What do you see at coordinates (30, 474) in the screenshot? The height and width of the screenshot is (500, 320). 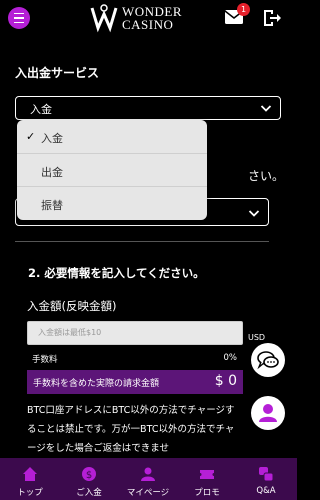 I see `home-icon` at bounding box center [30, 474].